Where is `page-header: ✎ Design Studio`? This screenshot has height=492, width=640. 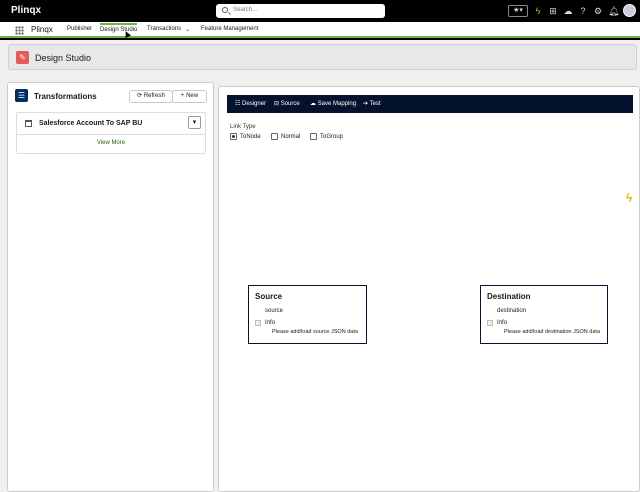
page-header: ✎ Design Studio is located at coordinates (322, 57).